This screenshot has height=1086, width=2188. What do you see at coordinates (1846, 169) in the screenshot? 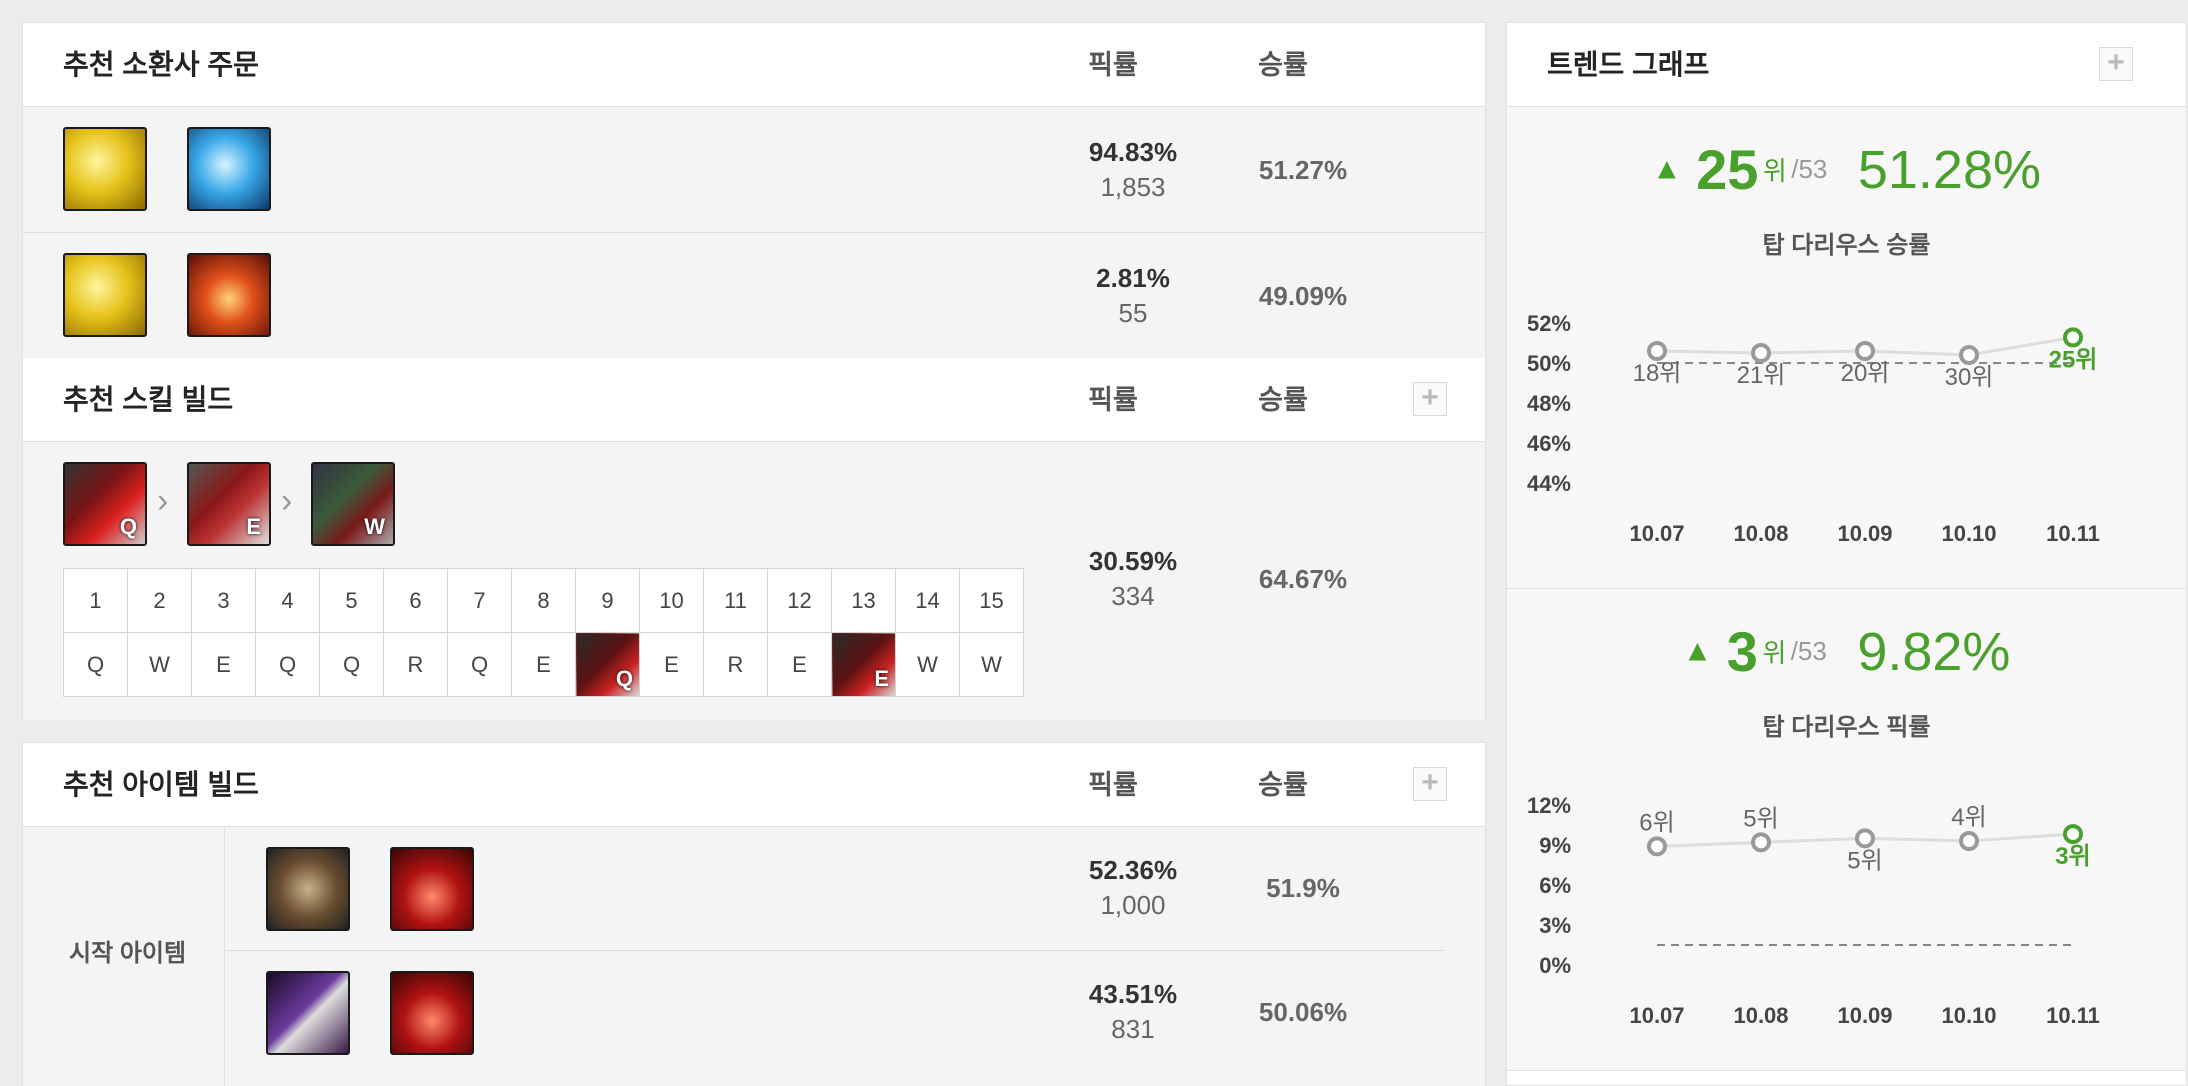
I see `win-rank-summary: ▲ 25 위 /53 51.28%` at bounding box center [1846, 169].